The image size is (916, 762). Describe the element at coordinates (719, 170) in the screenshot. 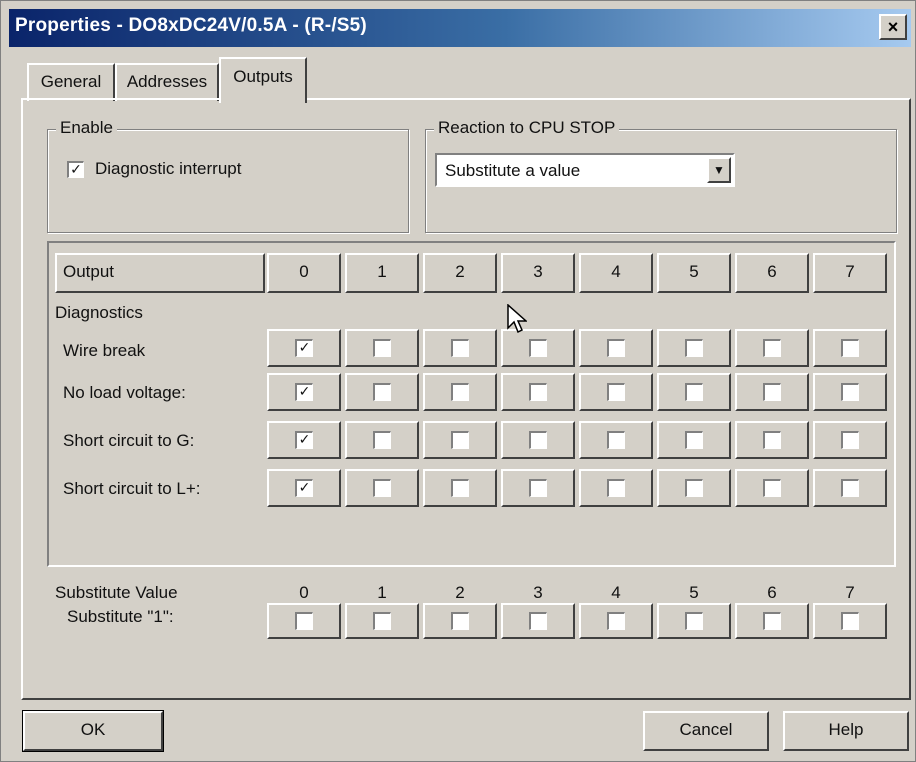

I see `chevron-down-icon: ▼` at that location.